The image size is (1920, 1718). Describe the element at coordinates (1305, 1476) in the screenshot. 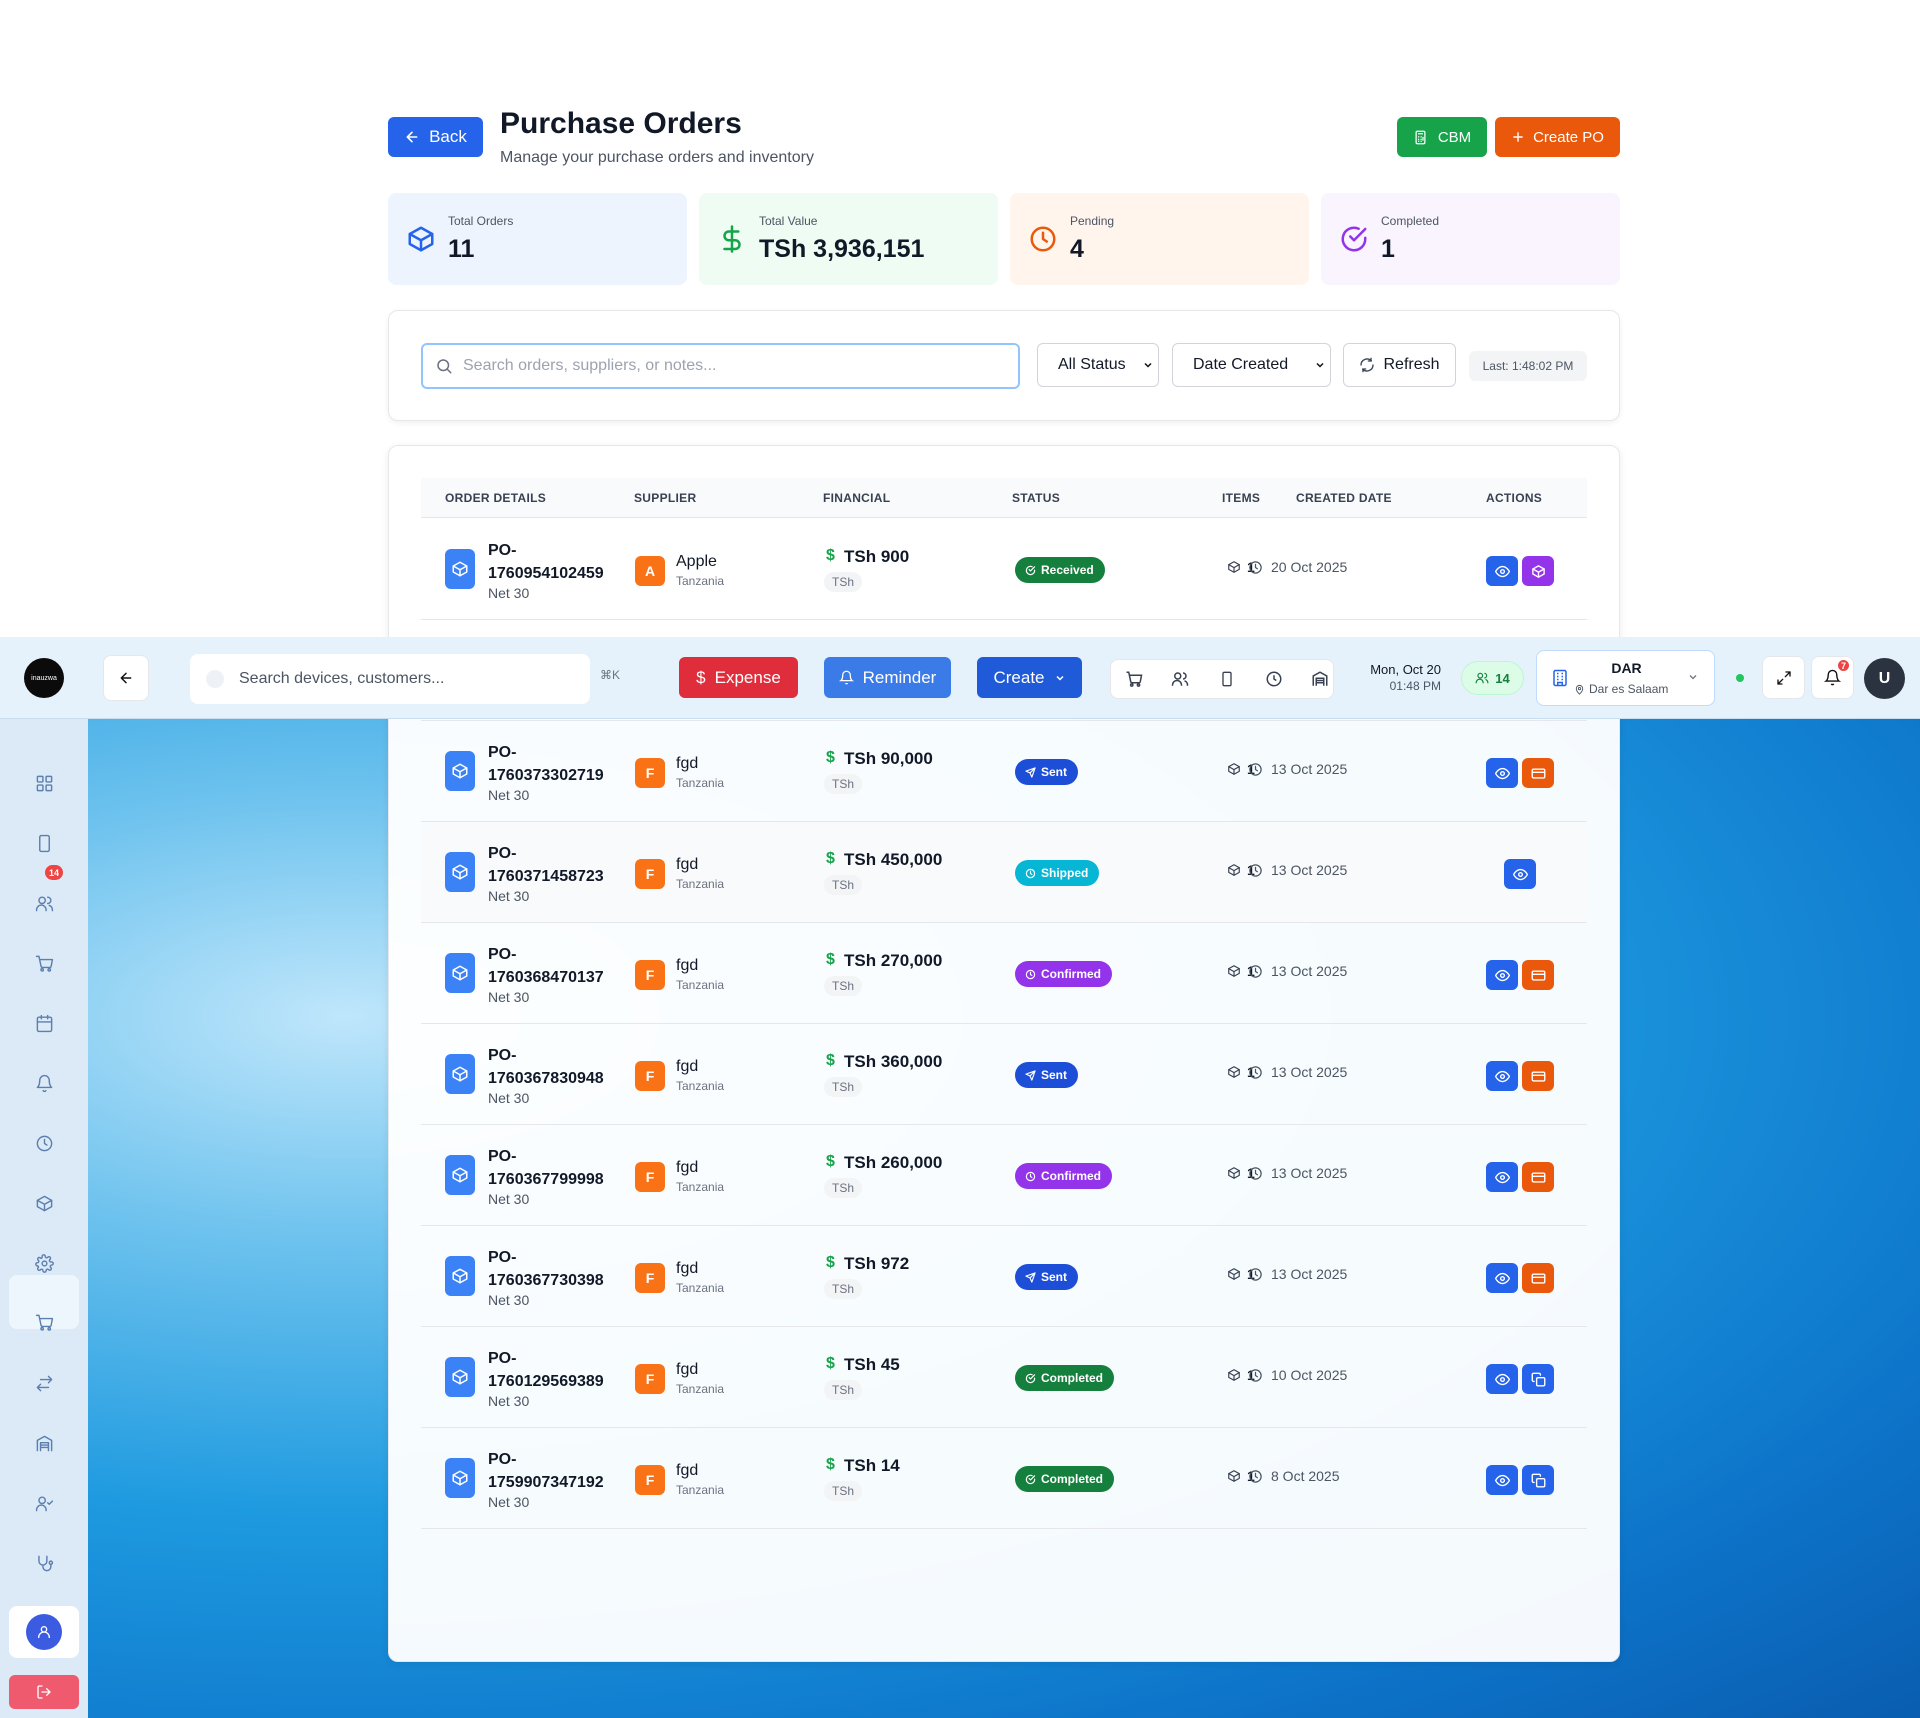

I see `created-date-value: 8 Oct 2025` at that location.